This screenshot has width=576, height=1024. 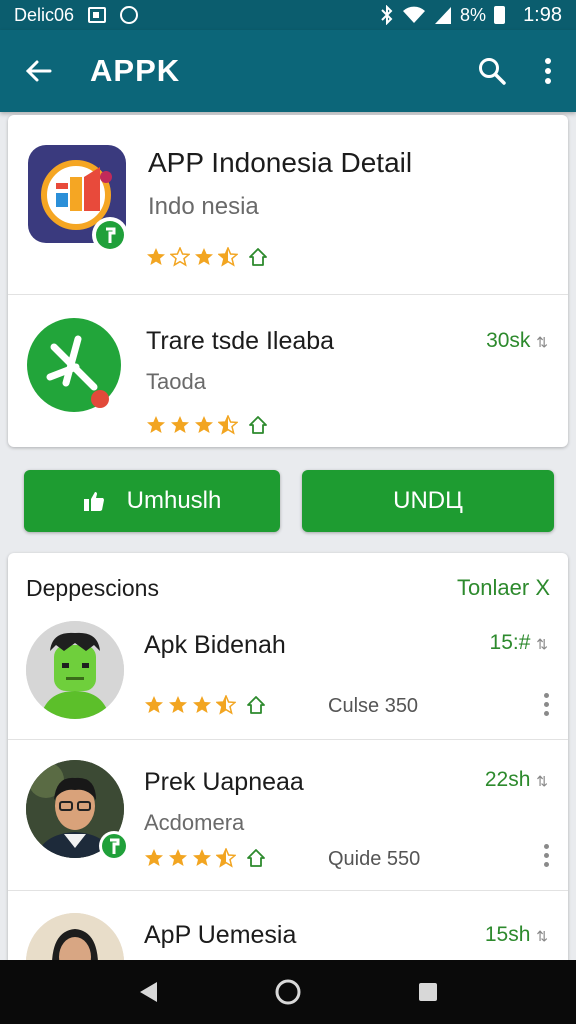 What do you see at coordinates (97, 15) in the screenshot?
I see `notification-icon` at bounding box center [97, 15].